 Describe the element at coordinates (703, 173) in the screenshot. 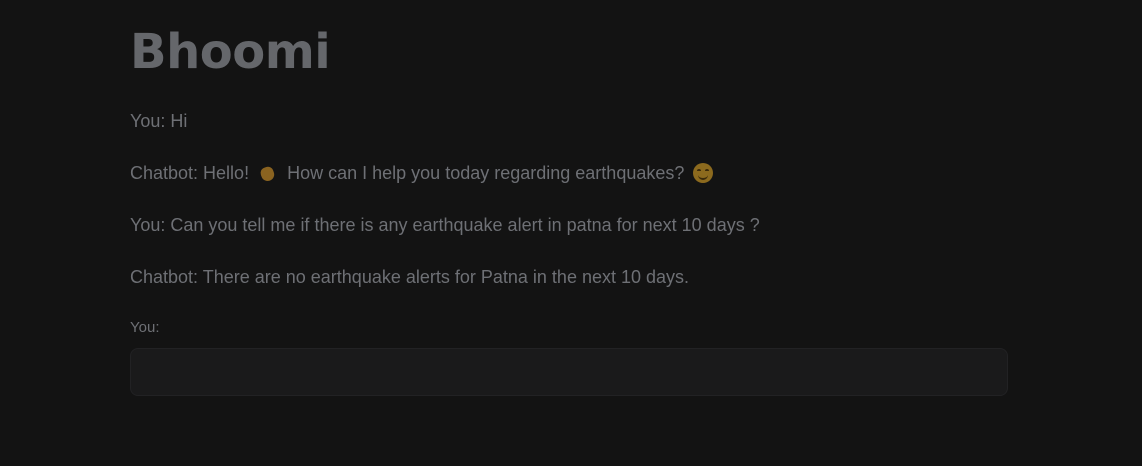

I see `smiling-face-icon` at that location.